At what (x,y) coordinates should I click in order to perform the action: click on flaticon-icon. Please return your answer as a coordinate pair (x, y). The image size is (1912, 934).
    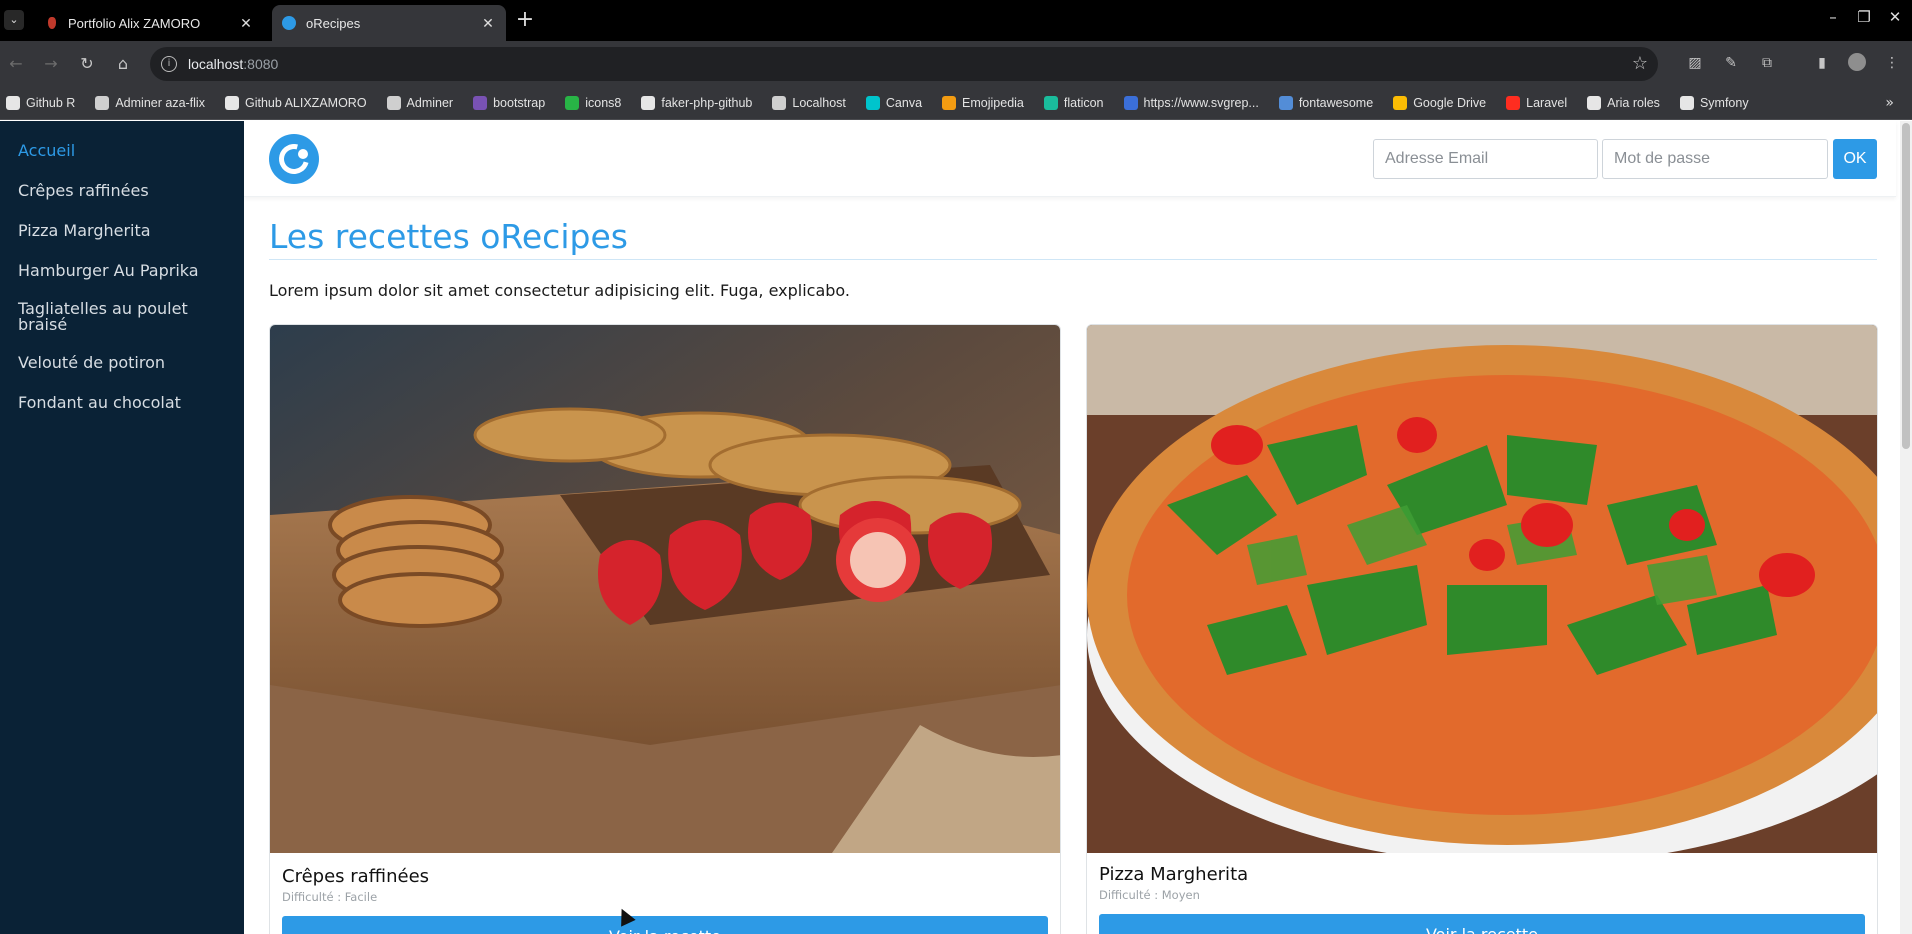
    Looking at the image, I should click on (1050, 103).